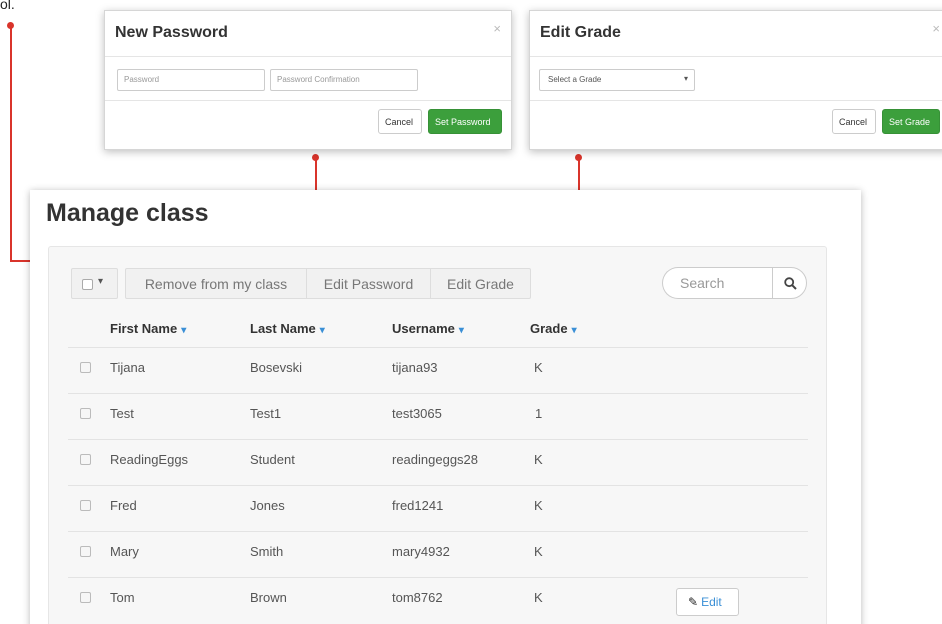 This screenshot has height=624, width=942. What do you see at coordinates (421, 551) in the screenshot?
I see `cell-username: mary4932` at bounding box center [421, 551].